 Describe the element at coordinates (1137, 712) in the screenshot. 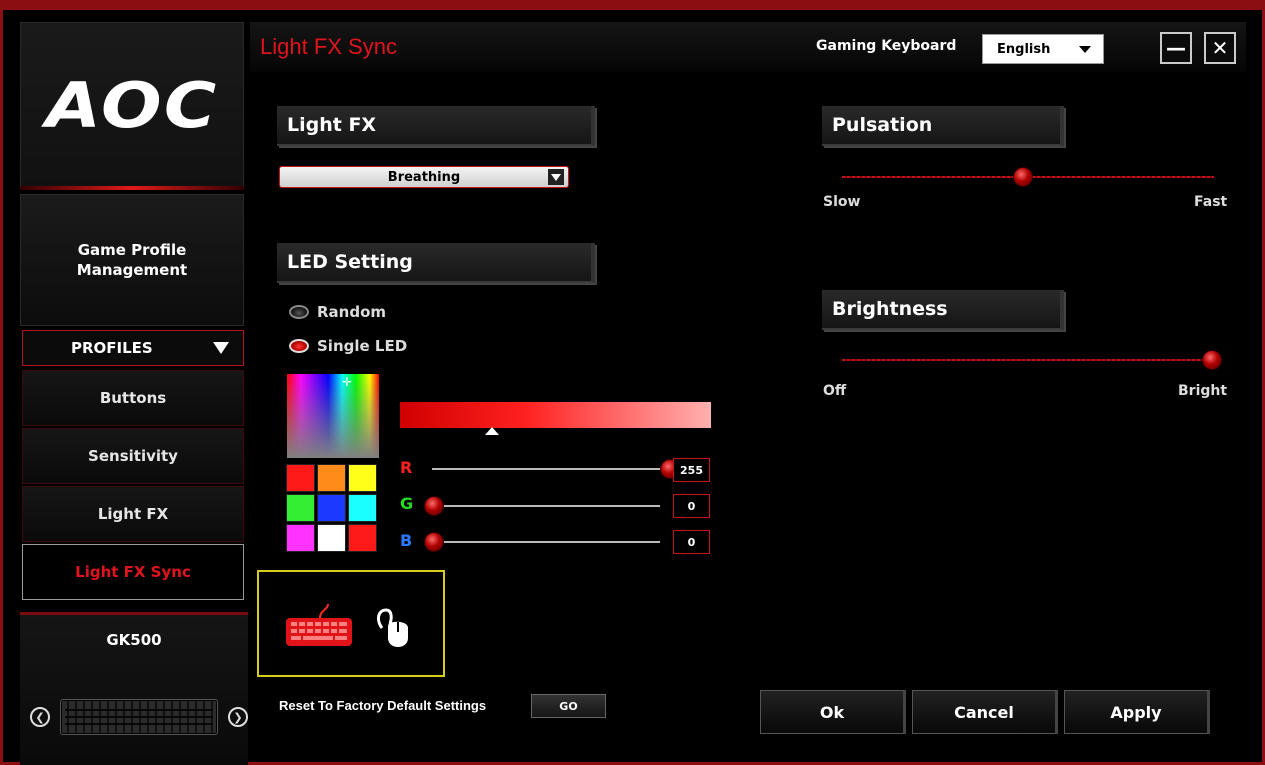

I see `apply-button: Apply` at that location.